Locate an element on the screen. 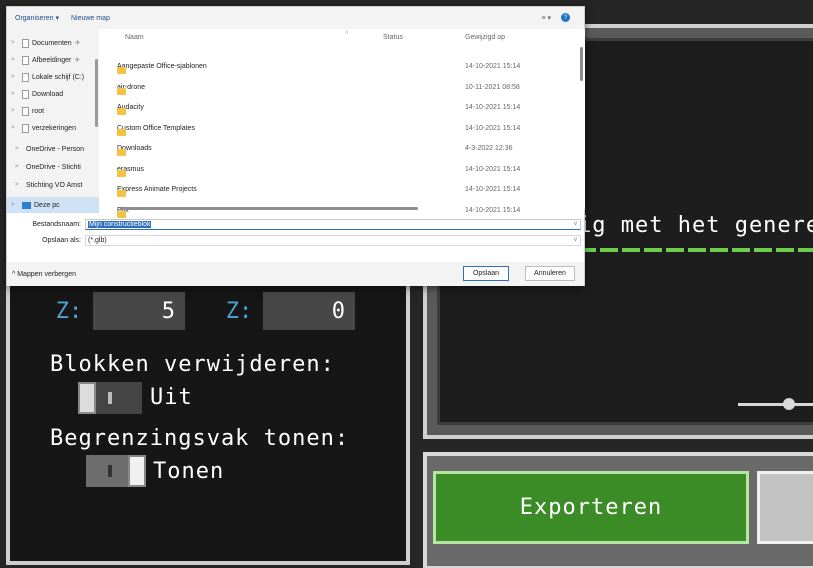  file-row: Express Animate Projects 14-10-2021 15:14 is located at coordinates (345, 190).